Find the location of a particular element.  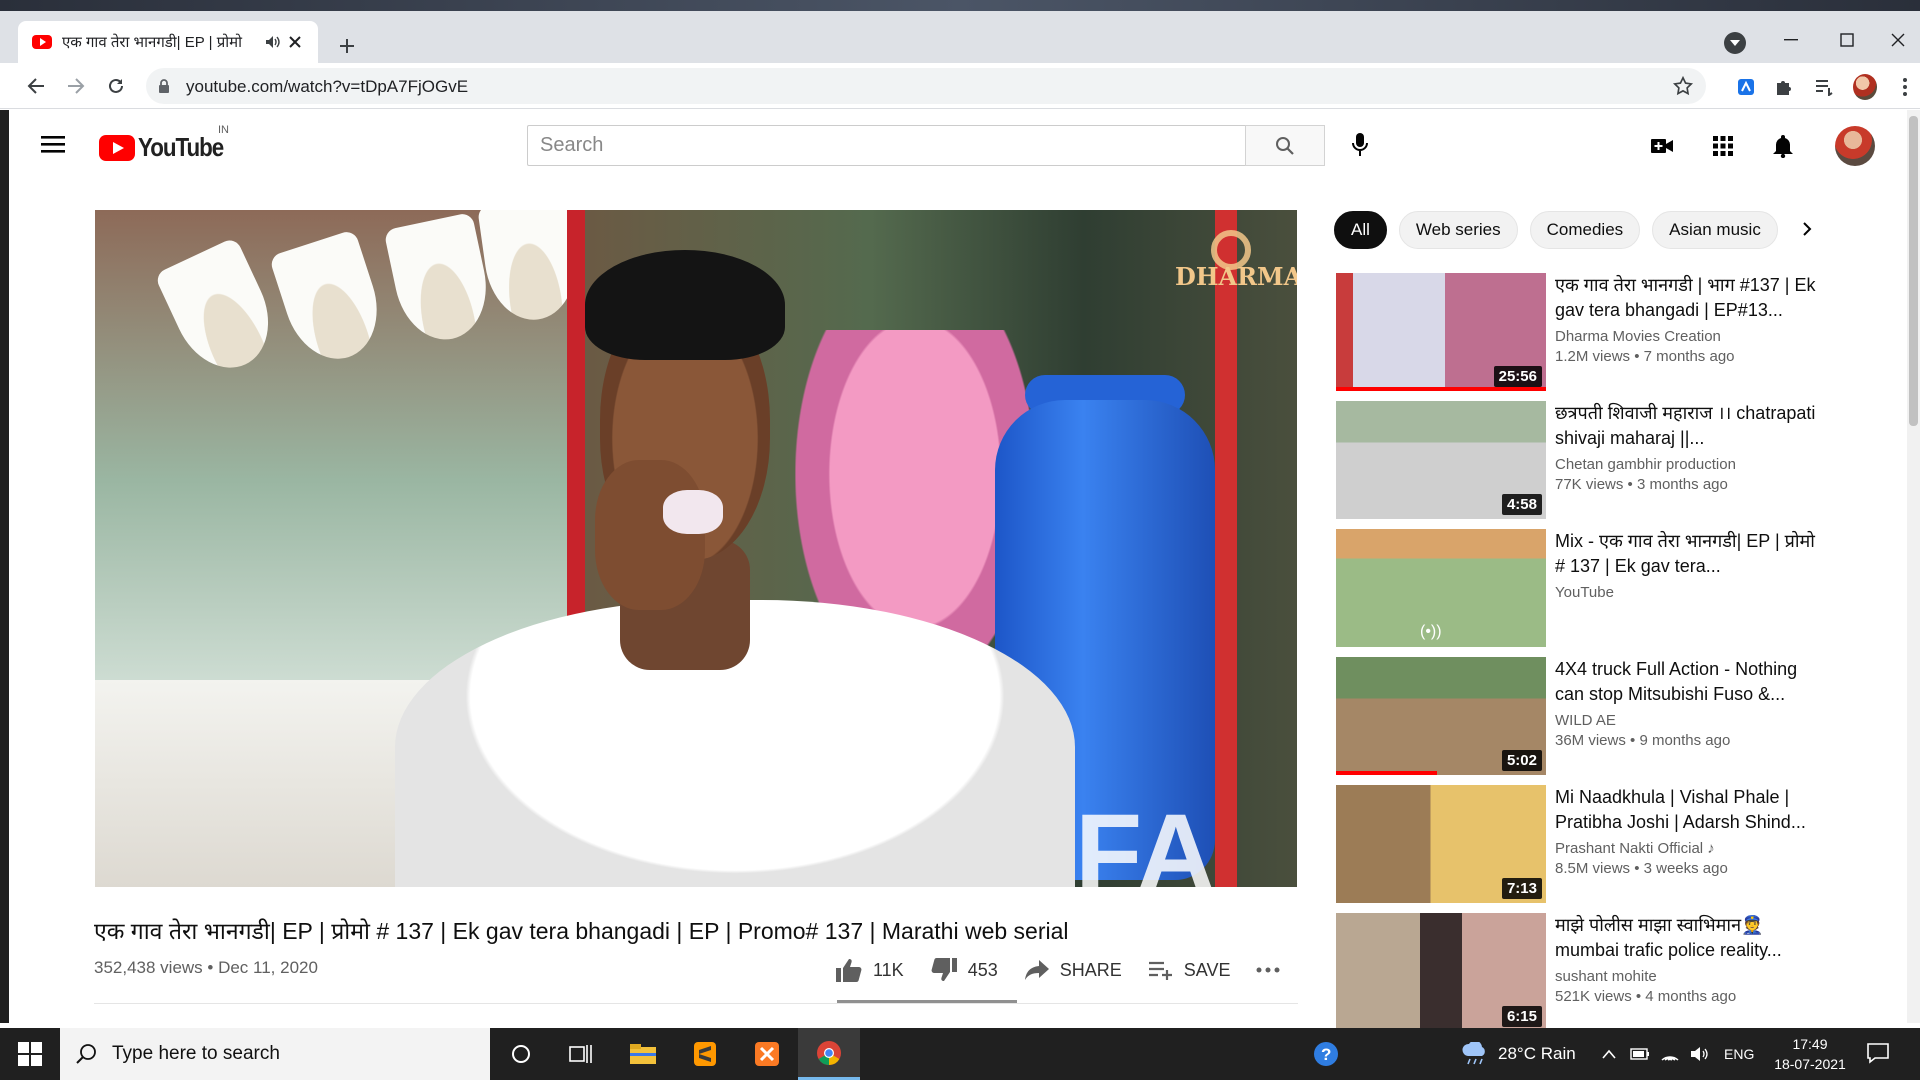

more-actions-button is located at coordinates (1268, 970).